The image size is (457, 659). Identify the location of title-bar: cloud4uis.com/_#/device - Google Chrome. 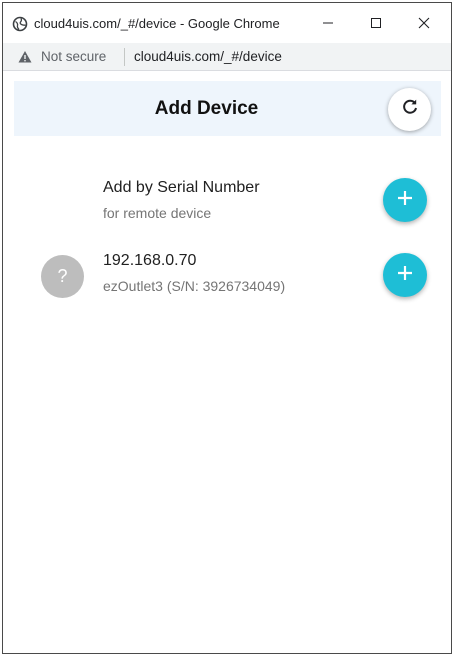
(227, 23).